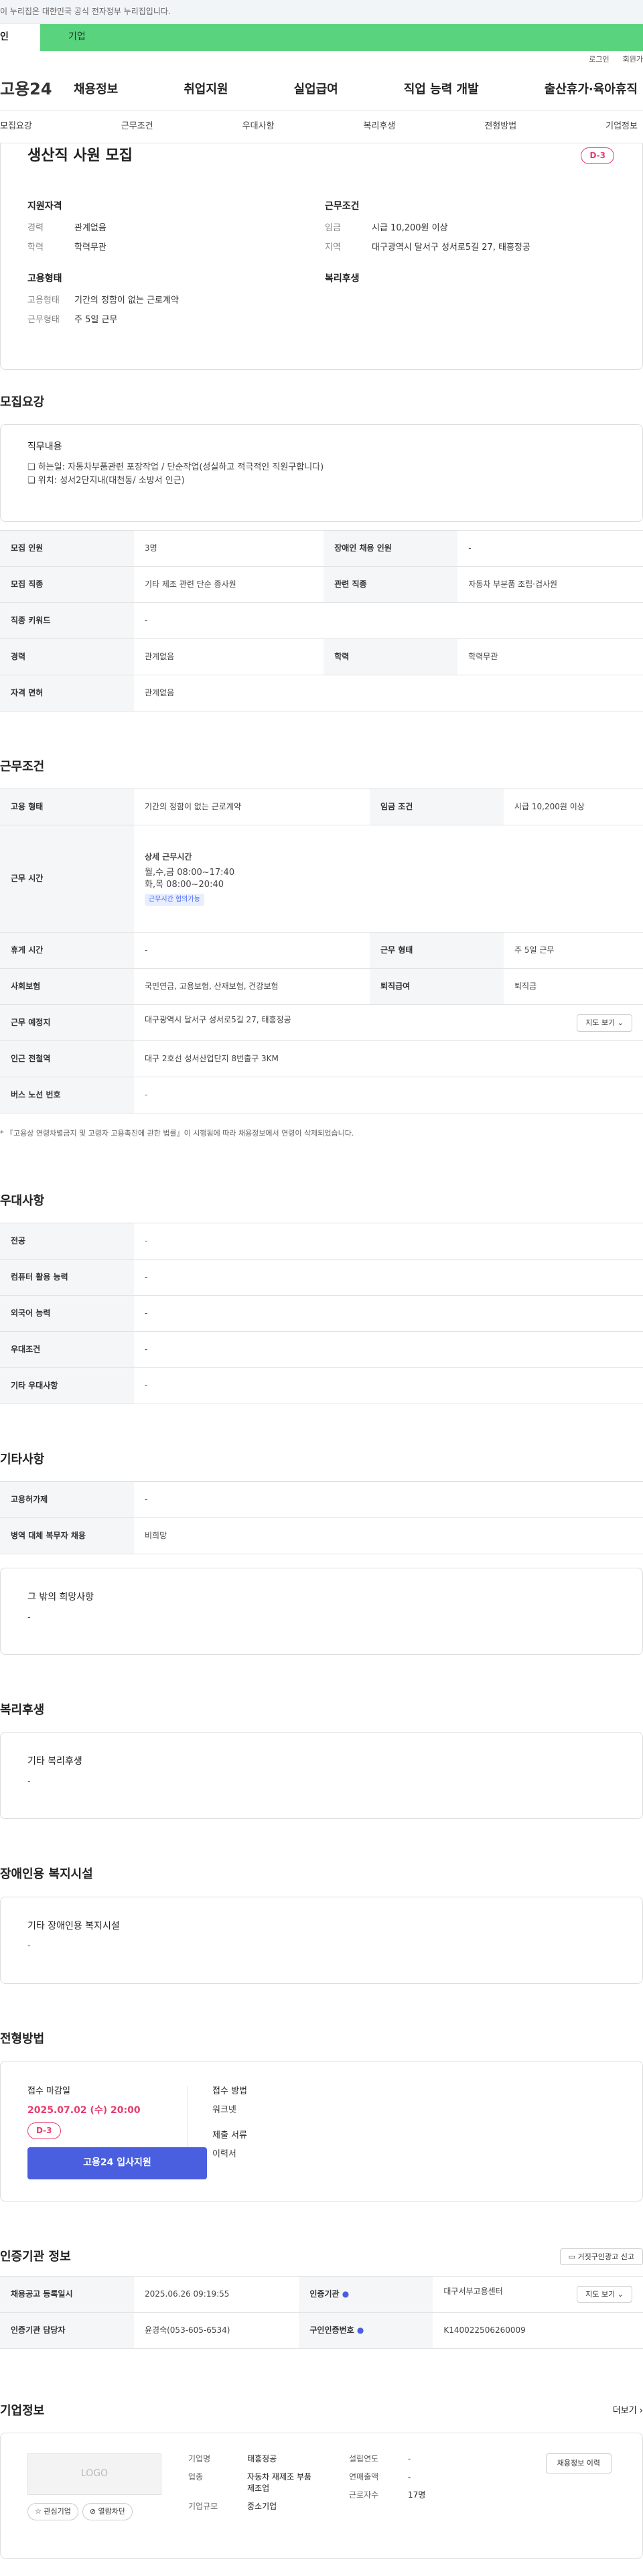 This screenshot has width=643, height=2576. I want to click on other-wishes-box: 그 밖의 희망사항 -, so click(321, 1611).